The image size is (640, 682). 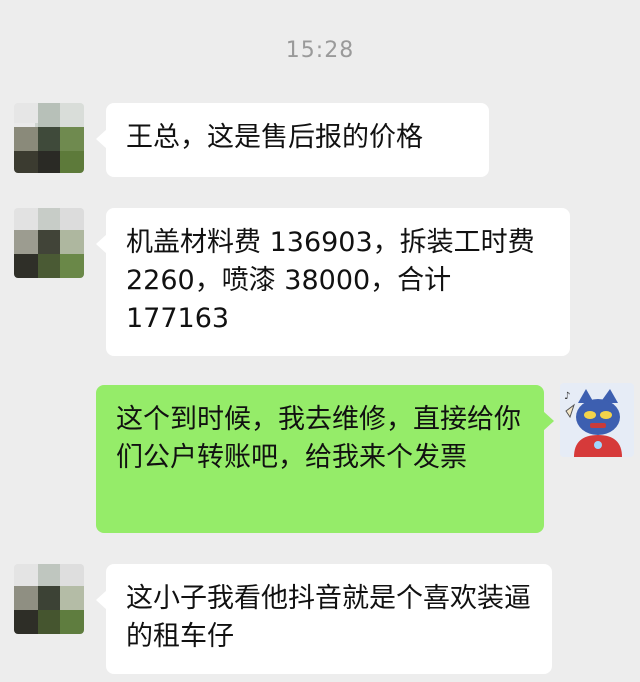 I want to click on message-bubble-incoming: 王总，这是售后报的价格, so click(x=292, y=140).